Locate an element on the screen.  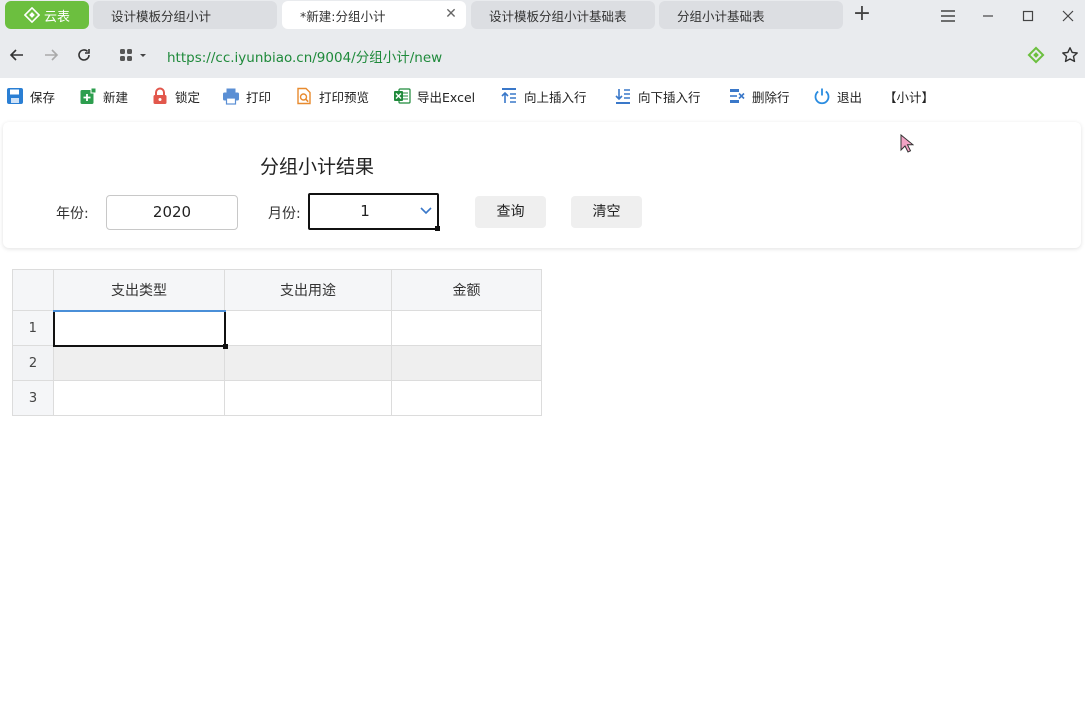
save-button: 保存 is located at coordinates (30, 96).